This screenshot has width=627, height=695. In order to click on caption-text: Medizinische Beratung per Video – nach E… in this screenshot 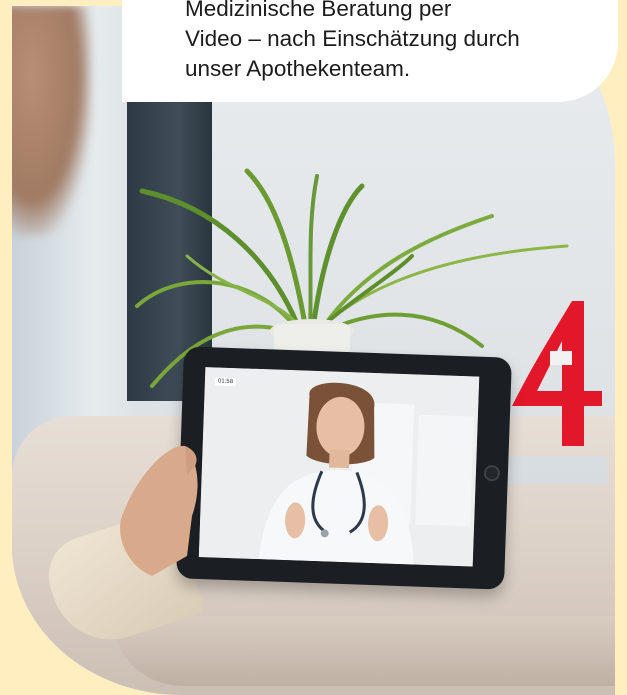, I will do `click(395, 42)`.